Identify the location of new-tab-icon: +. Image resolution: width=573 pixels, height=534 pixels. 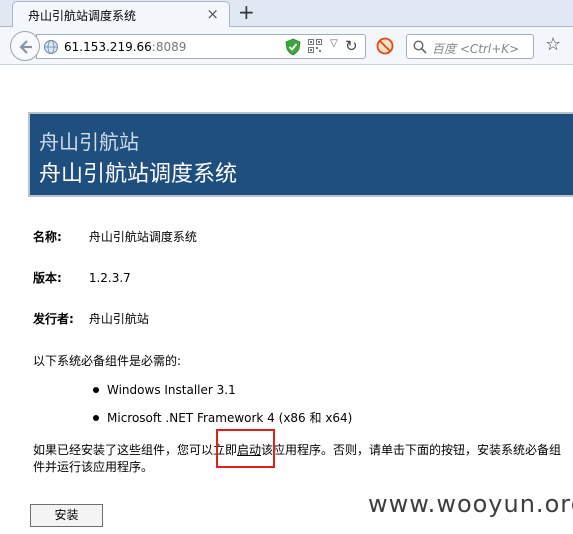
(246, 12).